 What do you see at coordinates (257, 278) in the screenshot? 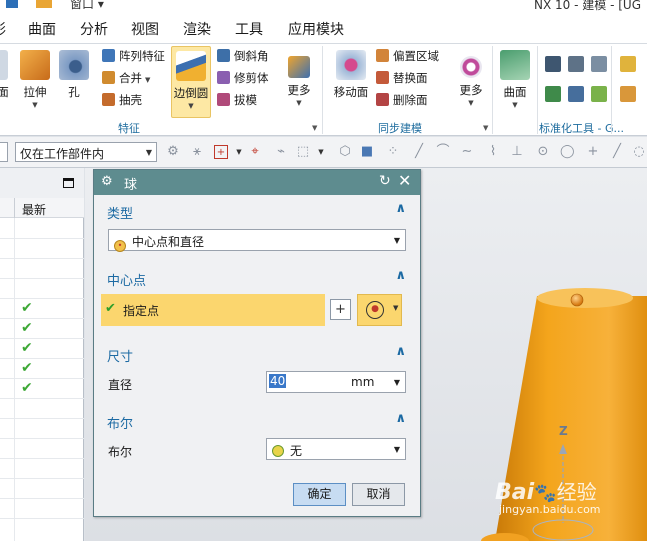
I see `center-section-header: 中心点 ∧` at bounding box center [257, 278].